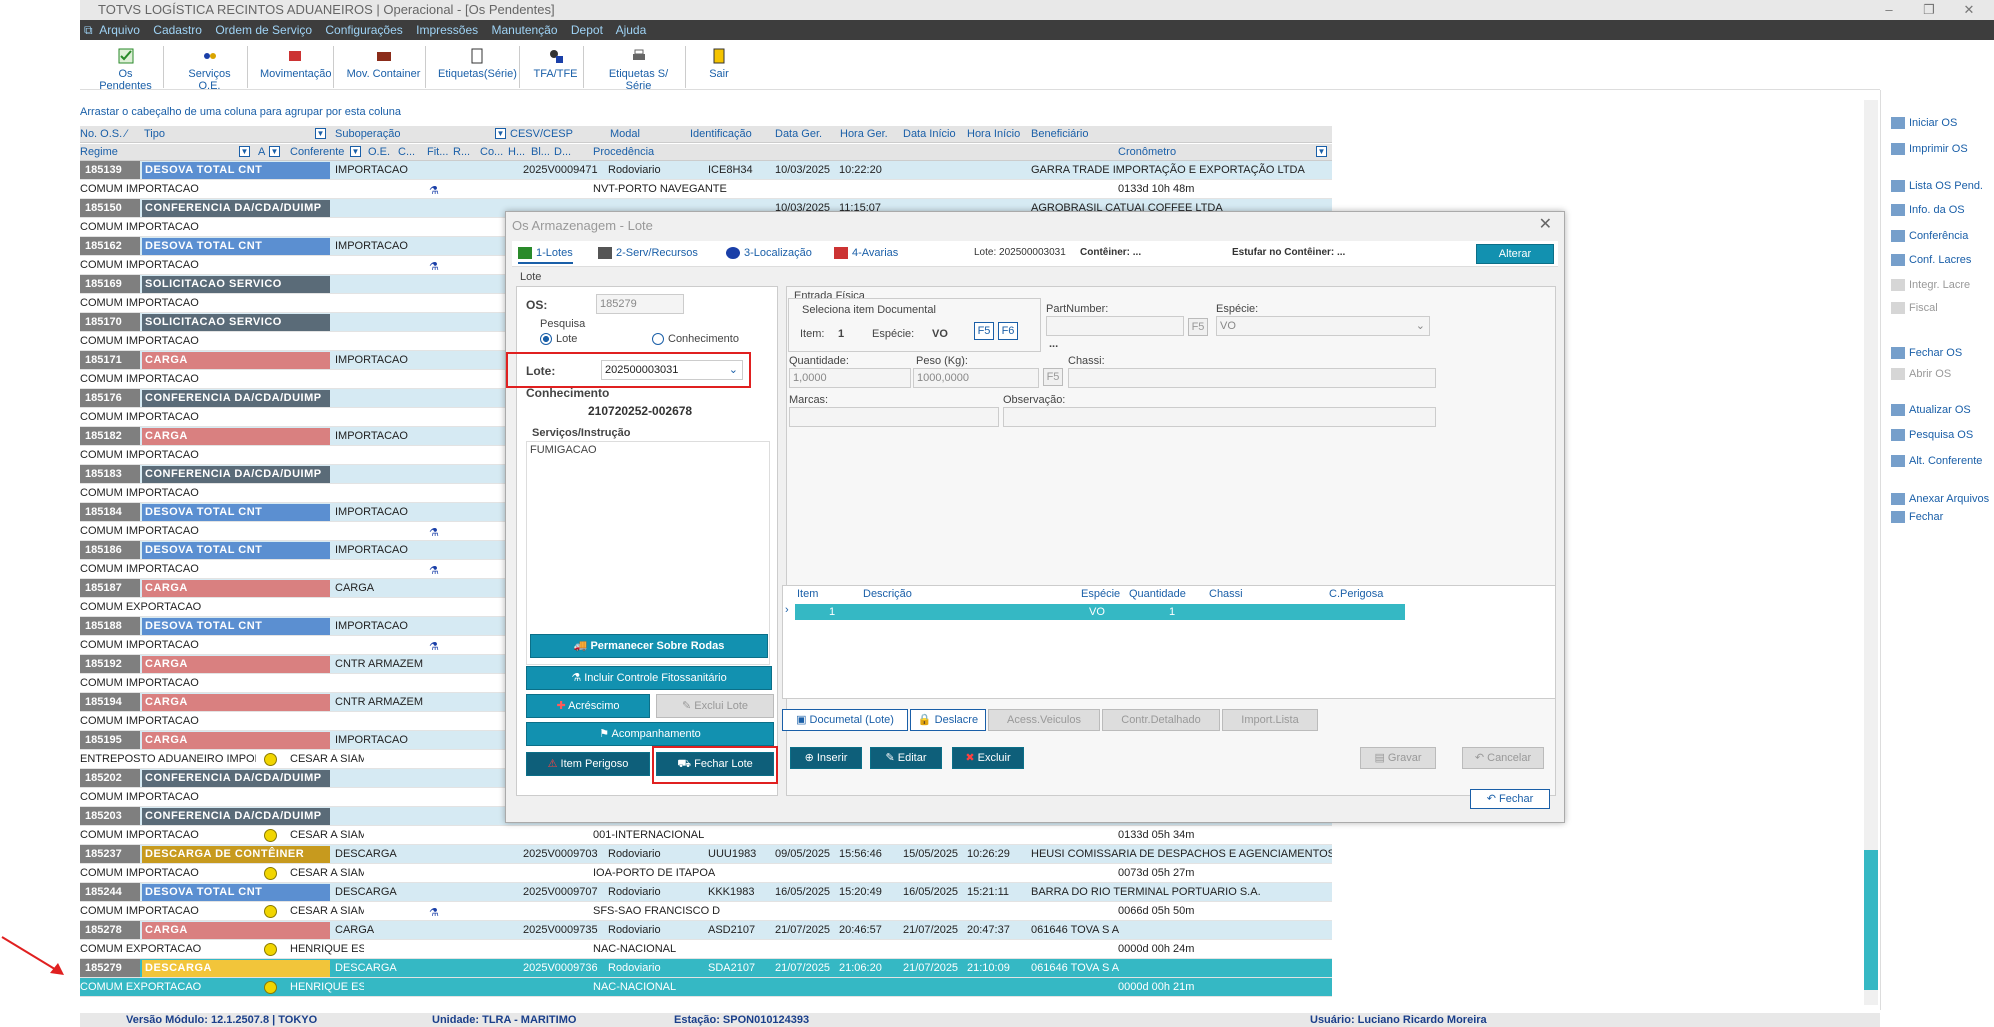 This screenshot has width=1994, height=1027. Describe the element at coordinates (623, 152) in the screenshot. I see `col-procedencia: Procedência` at that location.